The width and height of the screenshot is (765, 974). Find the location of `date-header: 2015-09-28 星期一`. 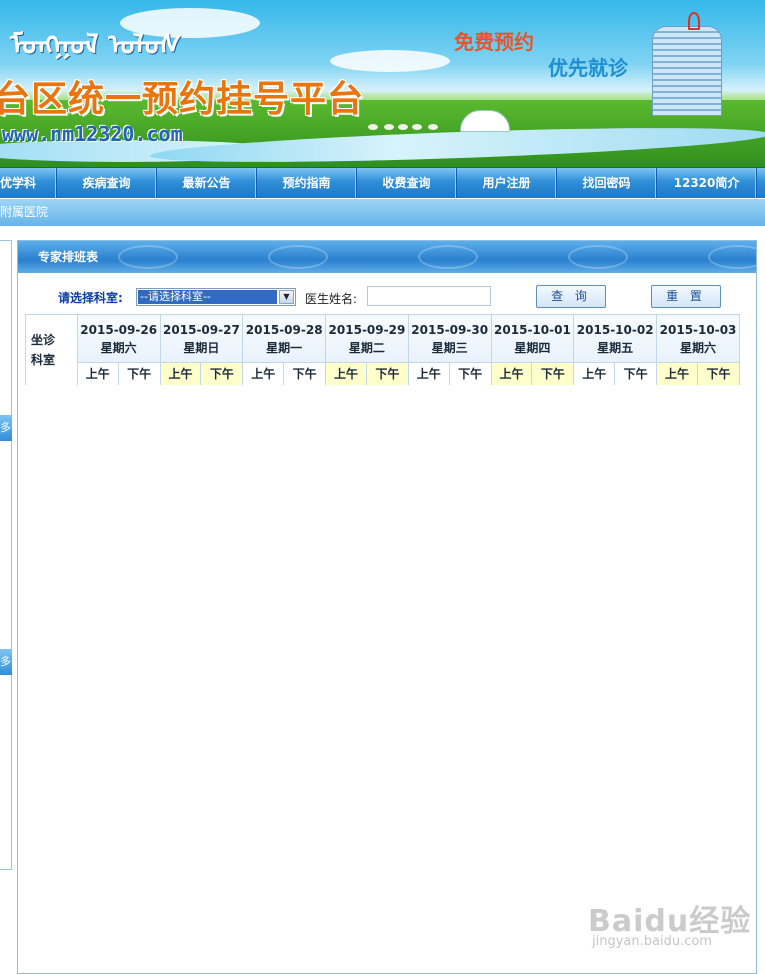

date-header: 2015-09-28 星期一 is located at coordinates (284, 338).